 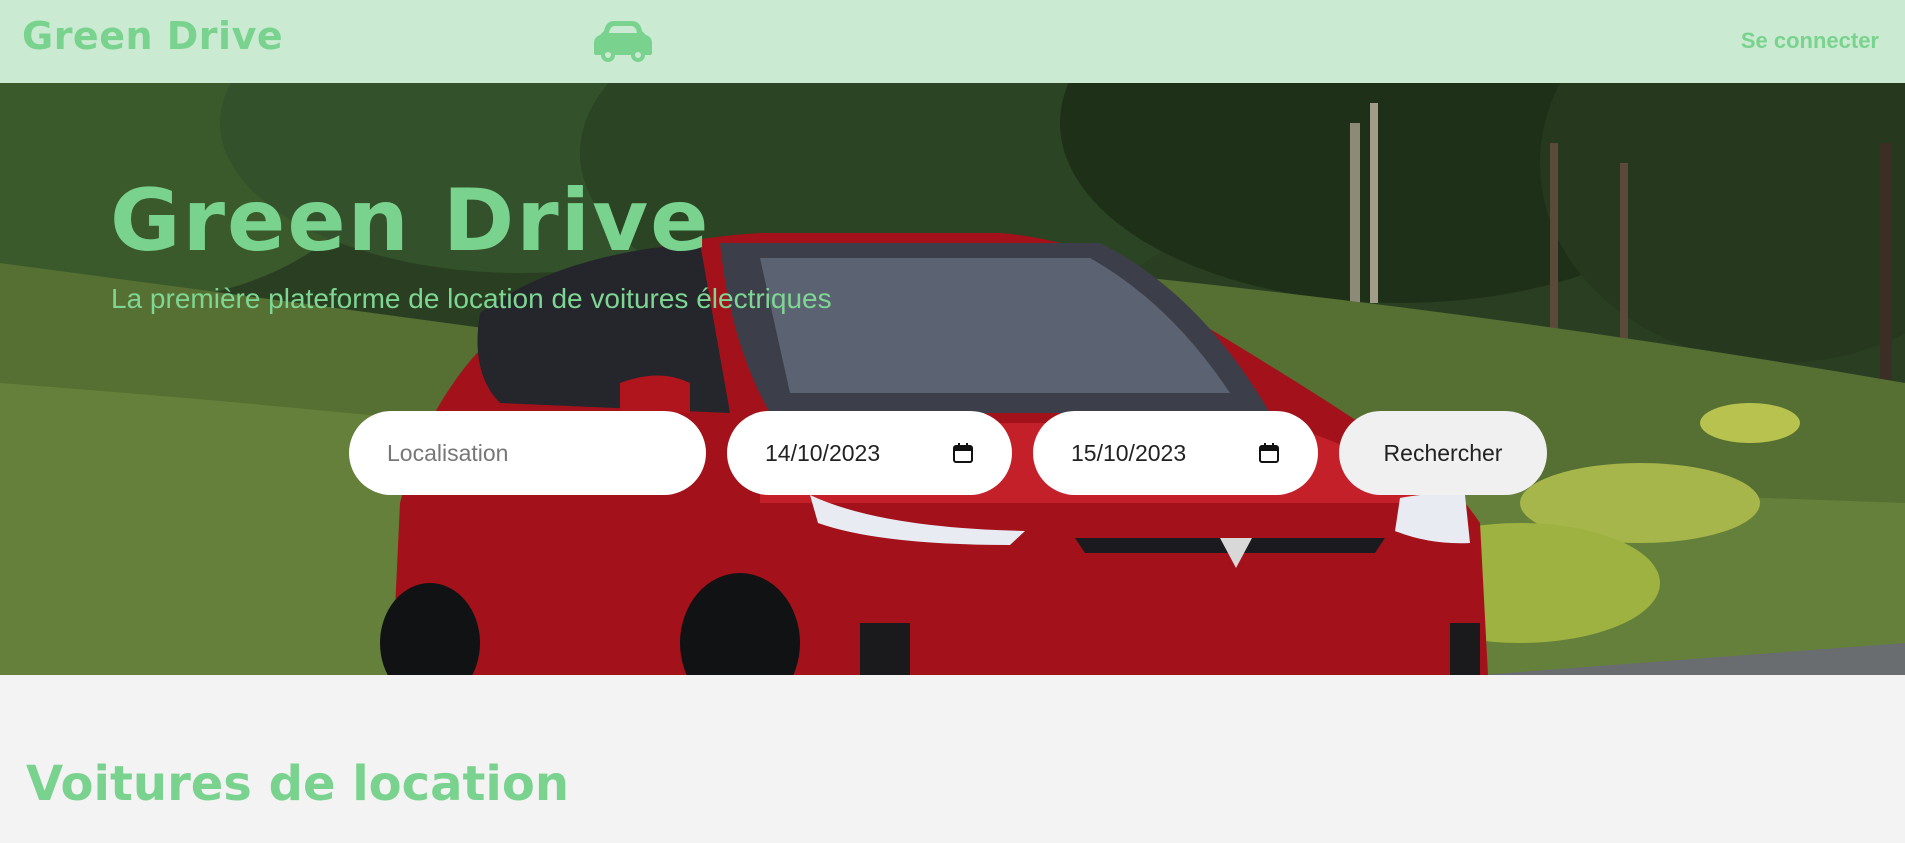 What do you see at coordinates (1810, 41) in the screenshot?
I see `login-link: Se connecter` at bounding box center [1810, 41].